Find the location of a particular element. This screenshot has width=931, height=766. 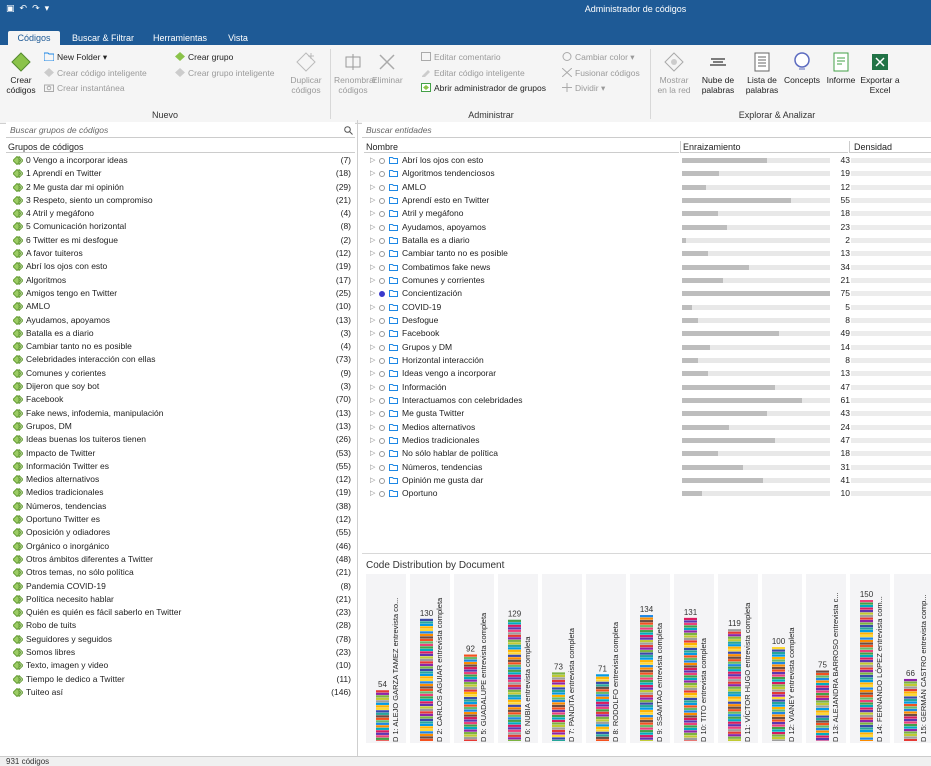

tab-vista: Vista is located at coordinates (238, 38).